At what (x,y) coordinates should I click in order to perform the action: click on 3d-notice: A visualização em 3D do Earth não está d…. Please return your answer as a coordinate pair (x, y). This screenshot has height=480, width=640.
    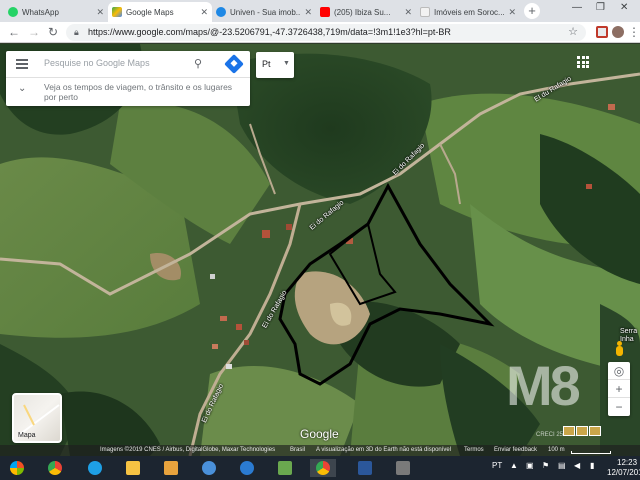
    Looking at the image, I should click on (384, 450).